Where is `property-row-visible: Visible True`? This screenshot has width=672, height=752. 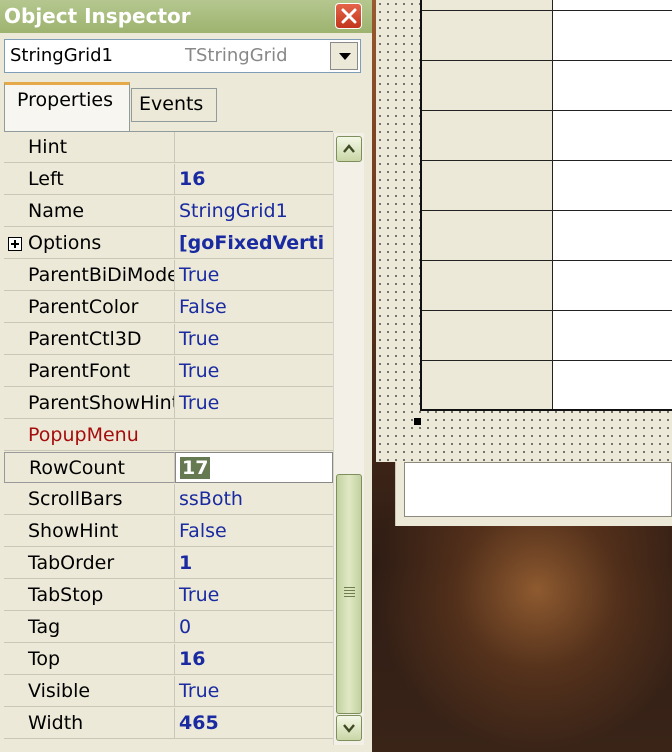
property-row-visible: Visible True is located at coordinates (168, 692).